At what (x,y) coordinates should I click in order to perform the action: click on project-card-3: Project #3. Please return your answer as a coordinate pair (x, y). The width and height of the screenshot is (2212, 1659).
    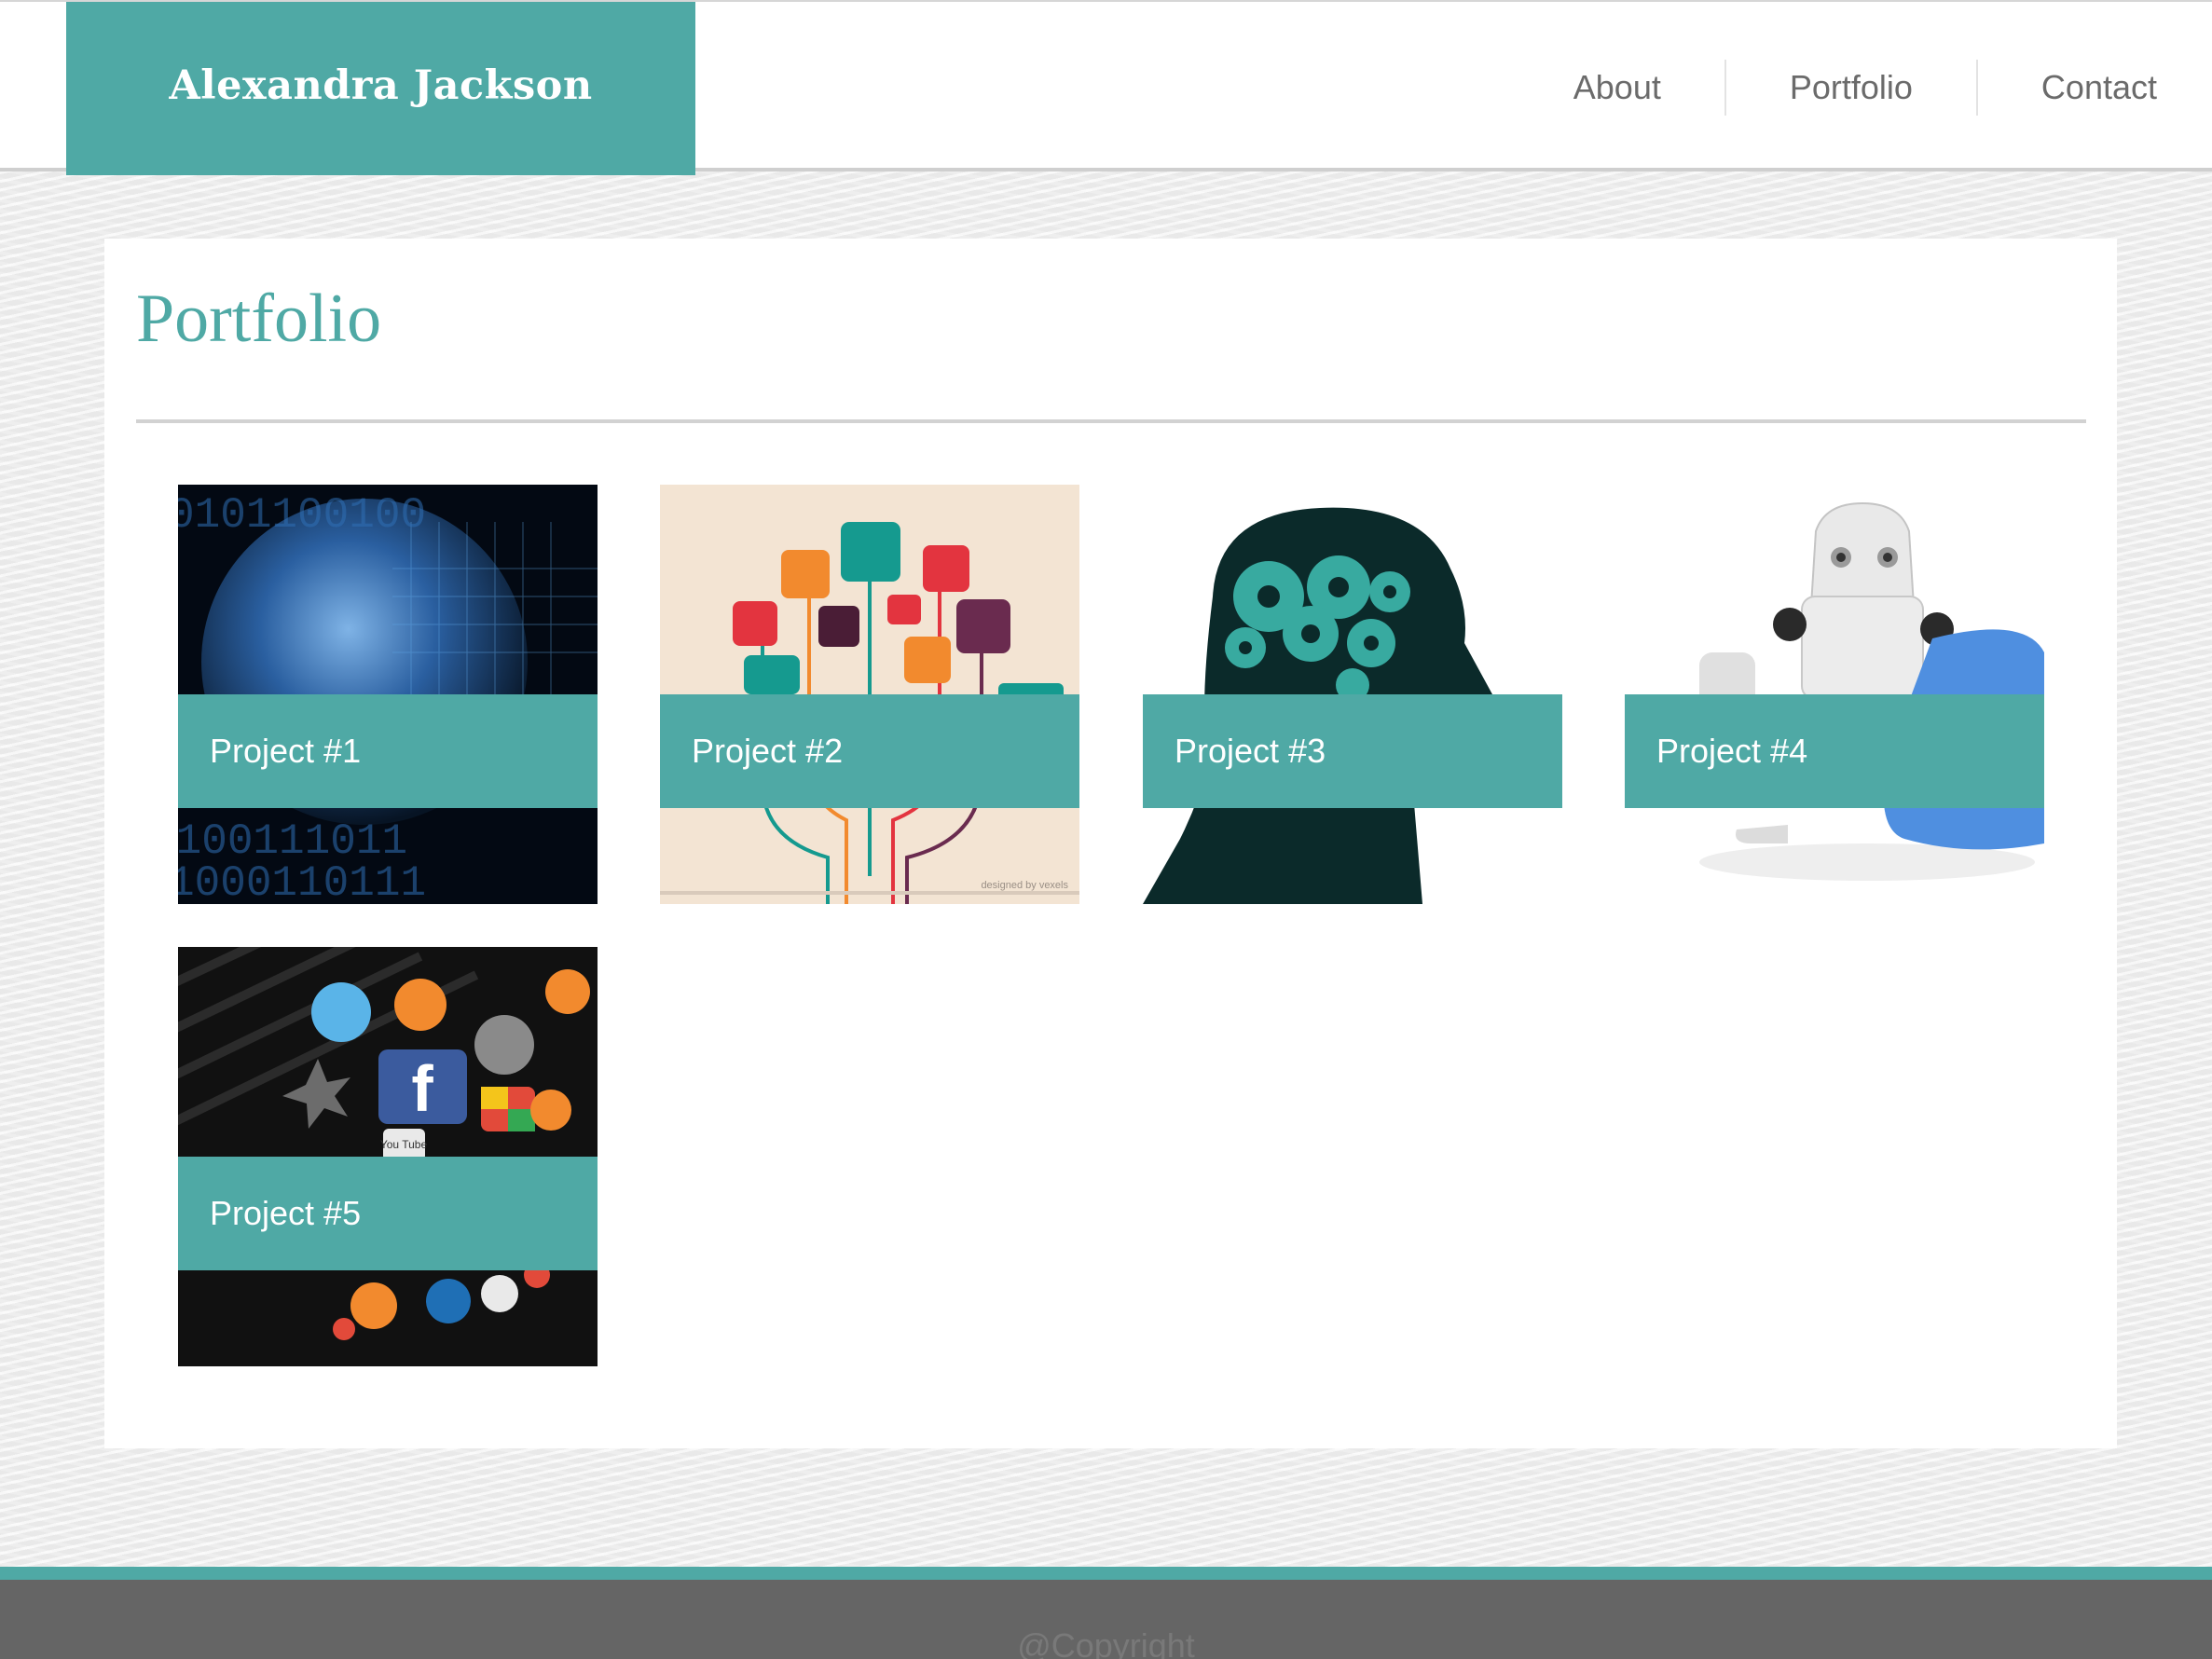
    Looking at the image, I should click on (1352, 694).